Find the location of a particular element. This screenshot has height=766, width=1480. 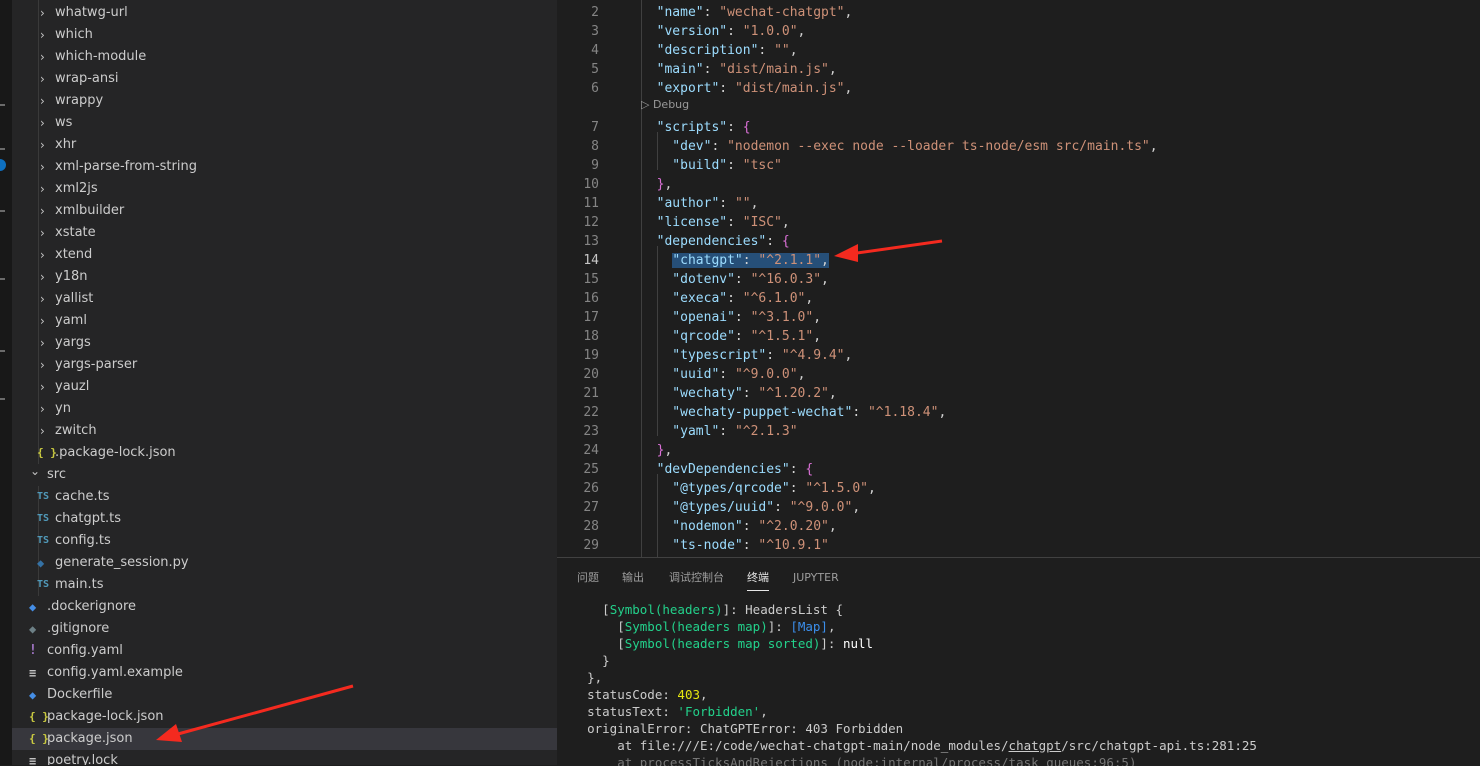

tree-file: TS main.ts is located at coordinates (284, 585).